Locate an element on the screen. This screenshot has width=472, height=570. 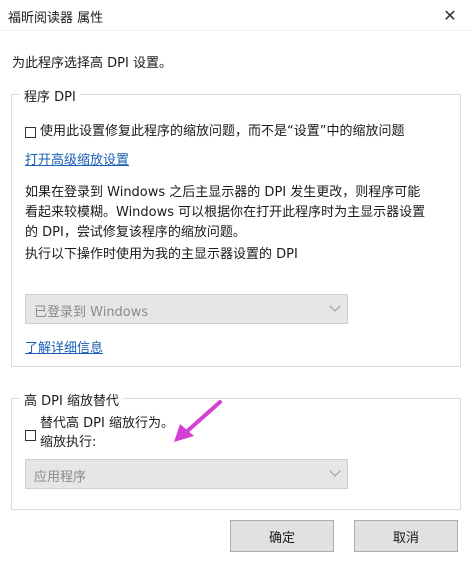
fix-scaling-checkbox is located at coordinates (30, 132).